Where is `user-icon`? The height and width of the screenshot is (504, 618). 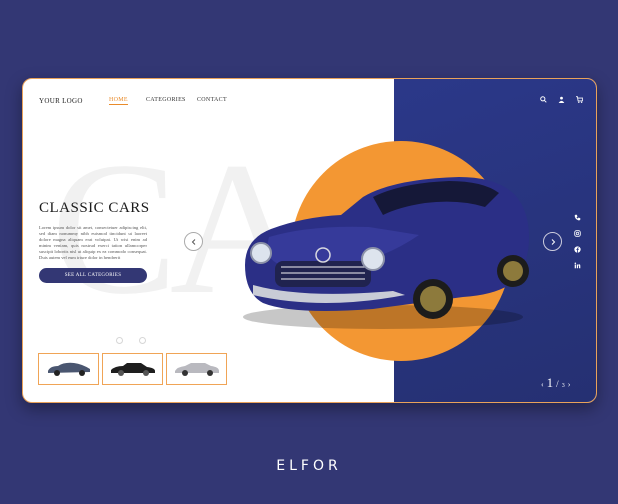 user-icon is located at coordinates (561, 99).